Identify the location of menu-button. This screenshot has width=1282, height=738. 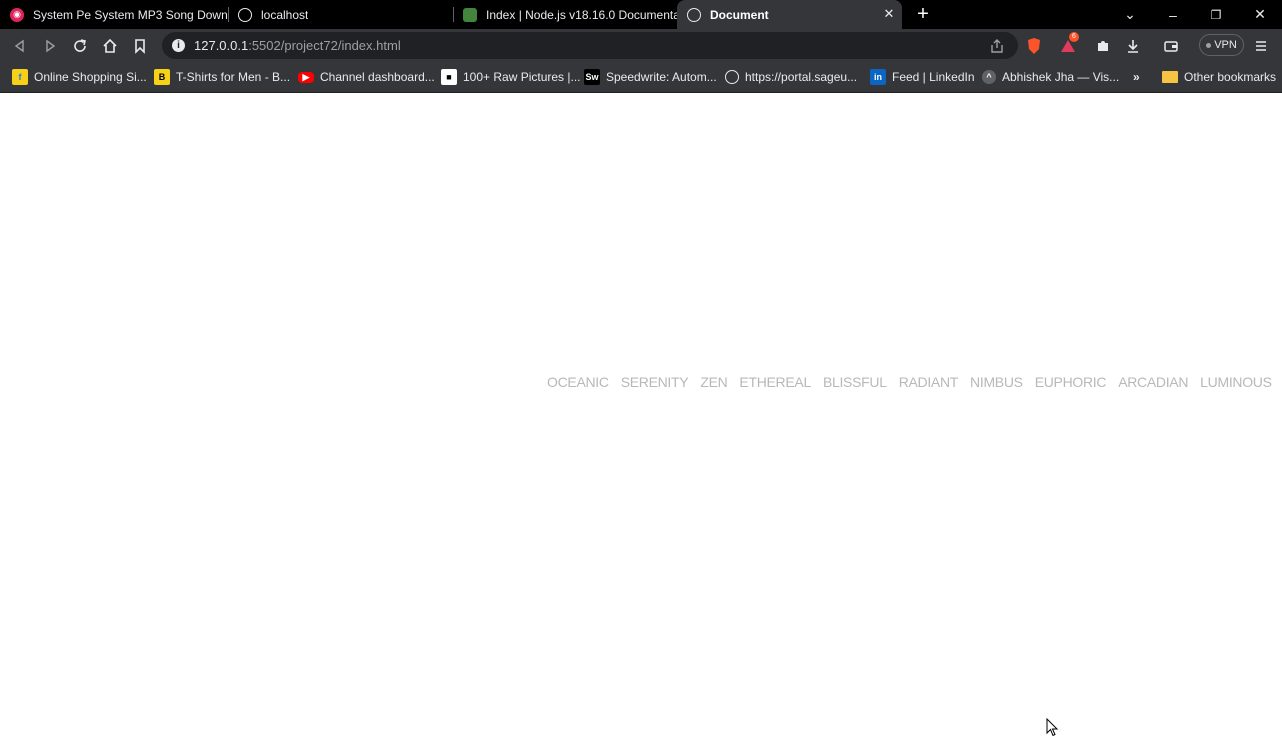
(1261, 46).